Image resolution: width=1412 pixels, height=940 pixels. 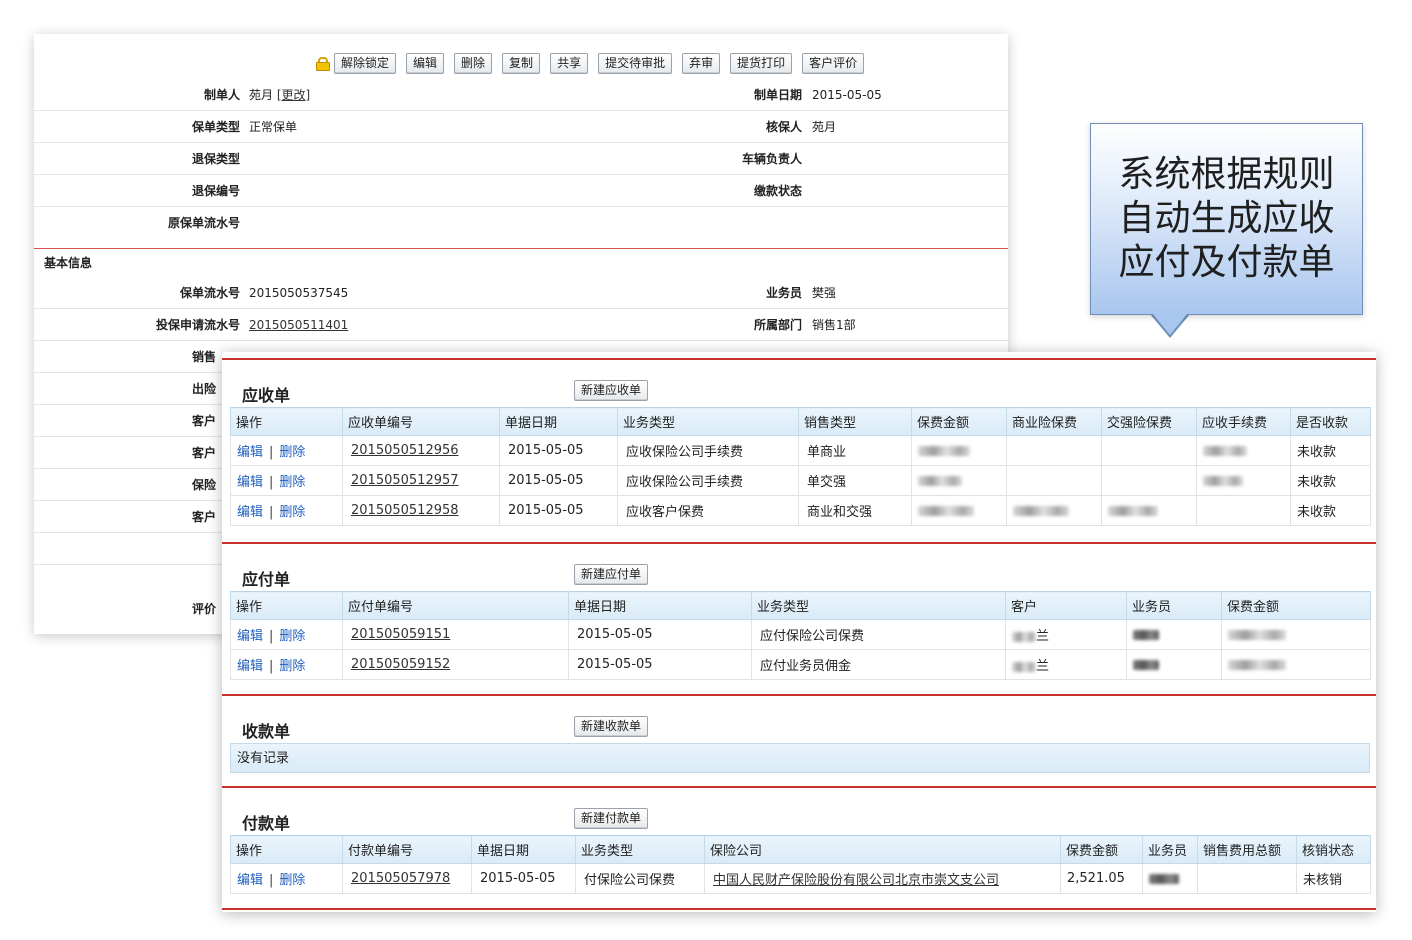 What do you see at coordinates (203, 389) in the screenshot?
I see `field-label: 出险` at bounding box center [203, 389].